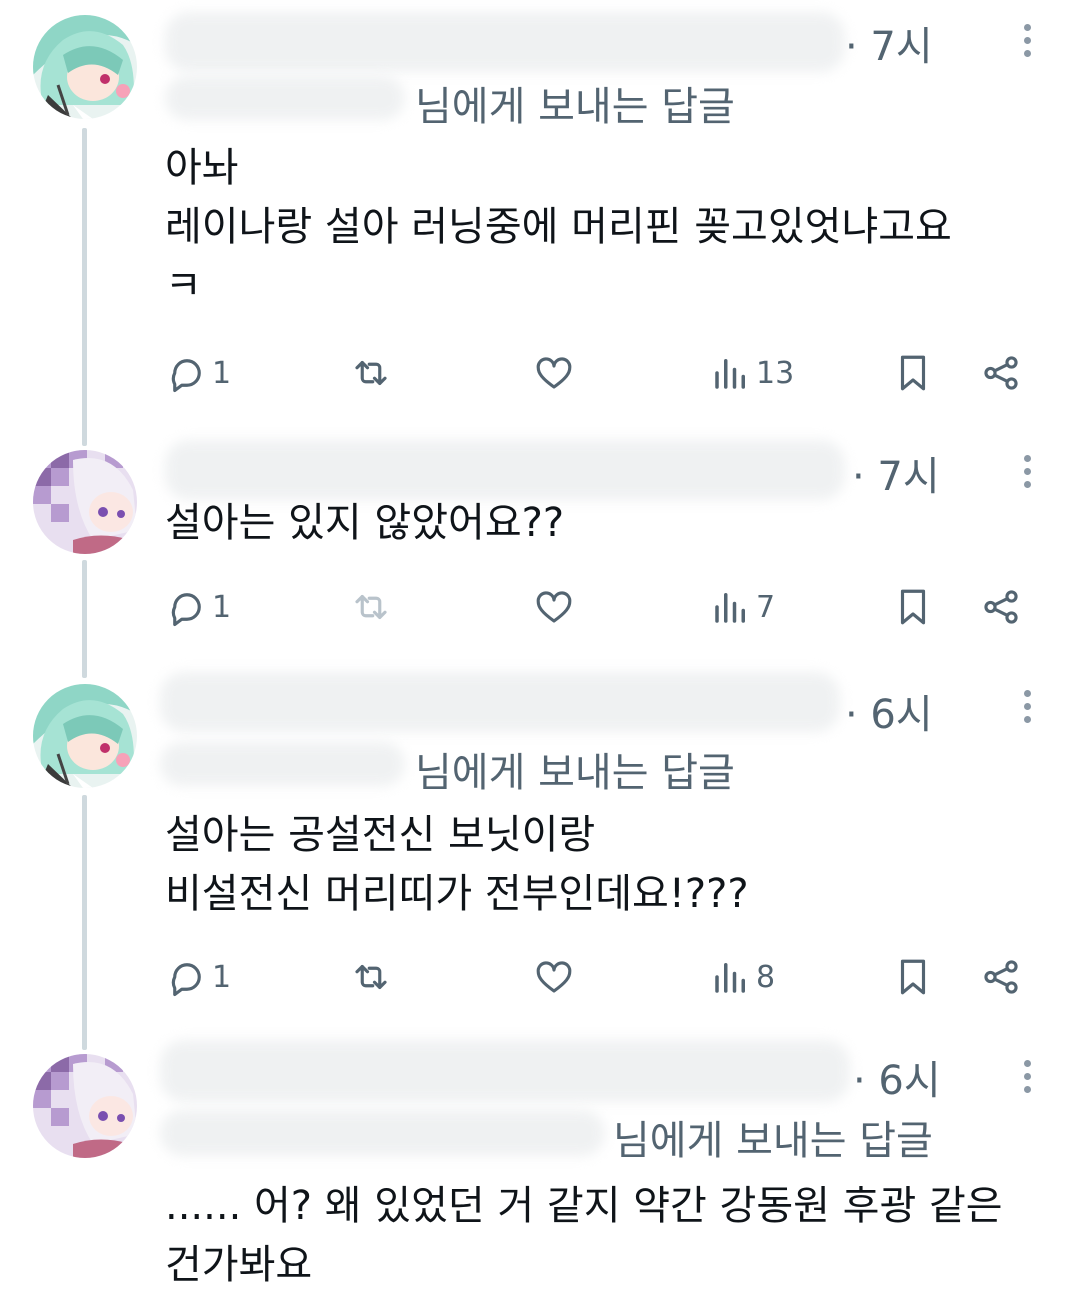 This screenshot has width=1080, height=1297. What do you see at coordinates (457, 894) in the screenshot?
I see `tweet-text-line: 비설전신 머리띠가 전부인데요!???` at bounding box center [457, 894].